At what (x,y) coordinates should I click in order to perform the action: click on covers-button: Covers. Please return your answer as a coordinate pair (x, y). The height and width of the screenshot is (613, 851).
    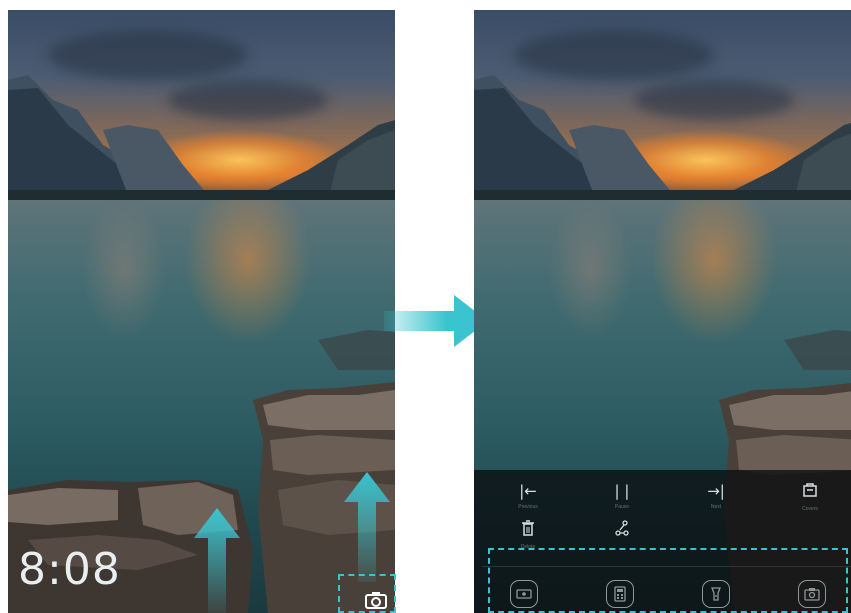
    Looking at the image, I should click on (810, 497).